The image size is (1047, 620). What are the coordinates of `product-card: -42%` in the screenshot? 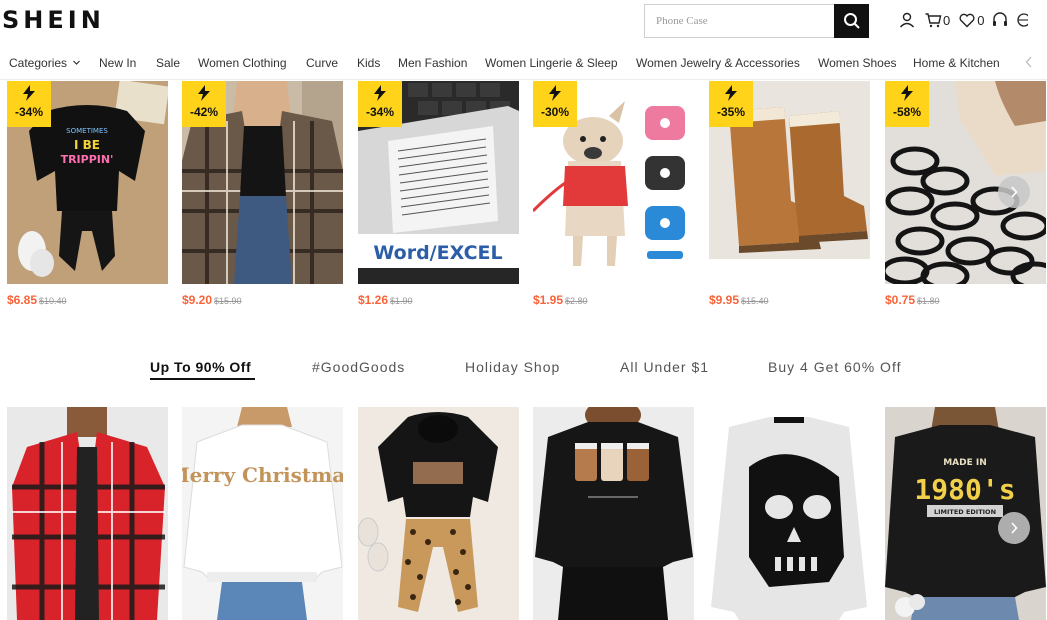 It's located at (262, 182).